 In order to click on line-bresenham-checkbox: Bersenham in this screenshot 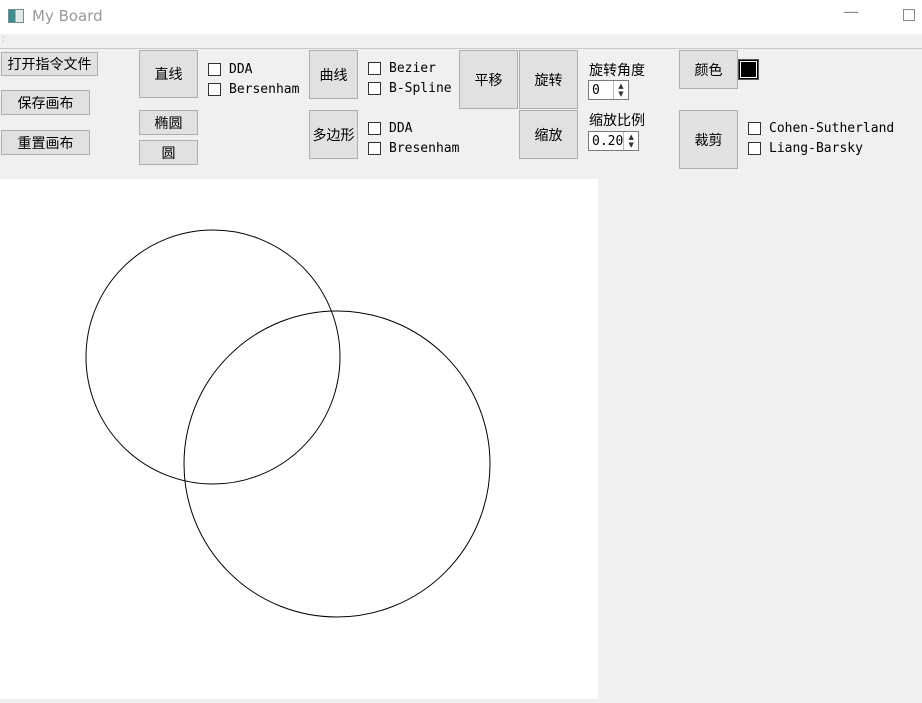, I will do `click(253, 89)`.